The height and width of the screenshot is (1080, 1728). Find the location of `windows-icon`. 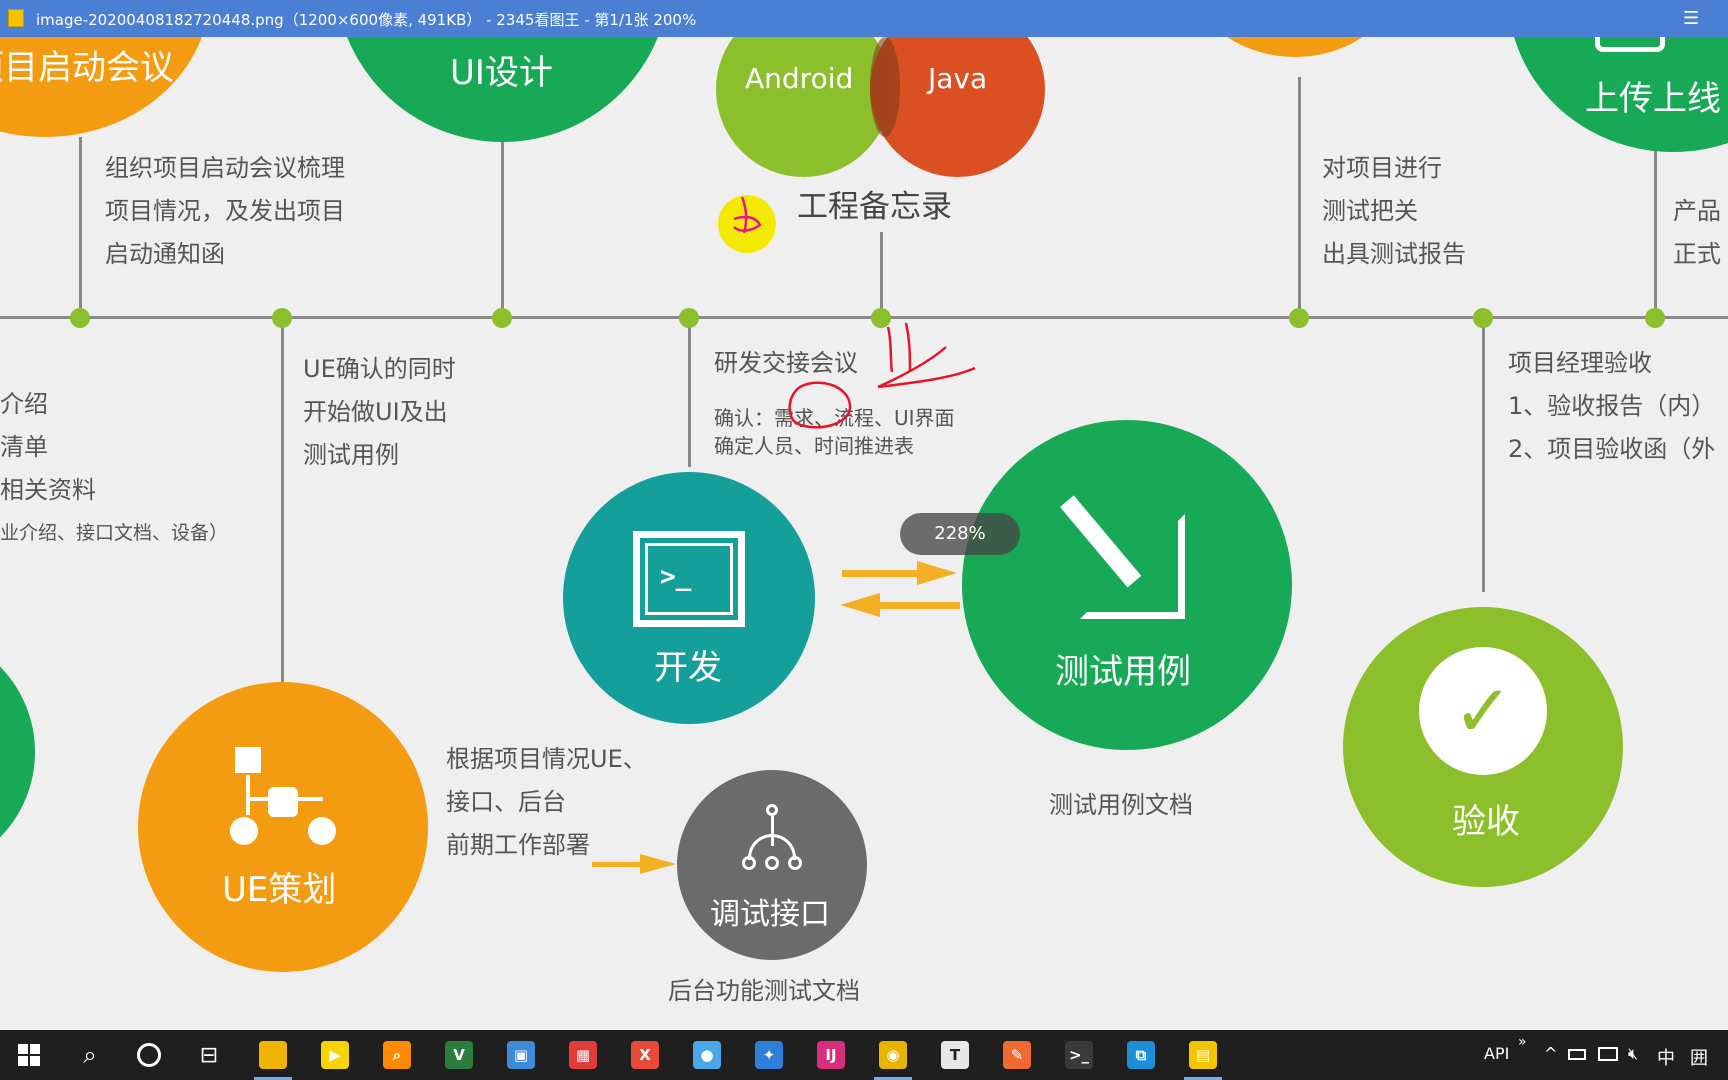

windows-icon is located at coordinates (29, 1055).